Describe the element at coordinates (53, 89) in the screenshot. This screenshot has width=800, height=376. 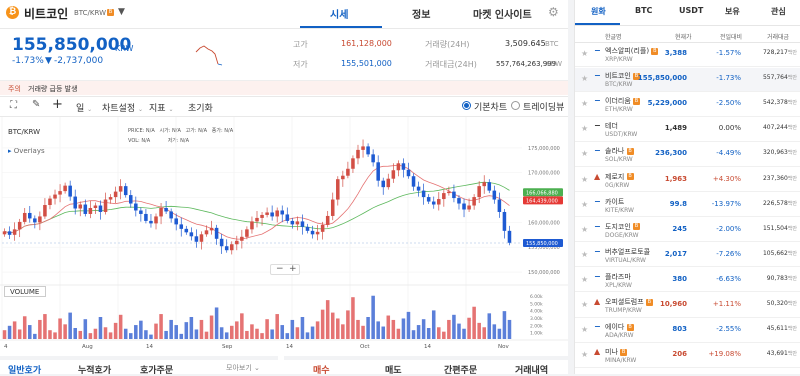
I see `notice-text: 거래량 급등 발생` at that location.